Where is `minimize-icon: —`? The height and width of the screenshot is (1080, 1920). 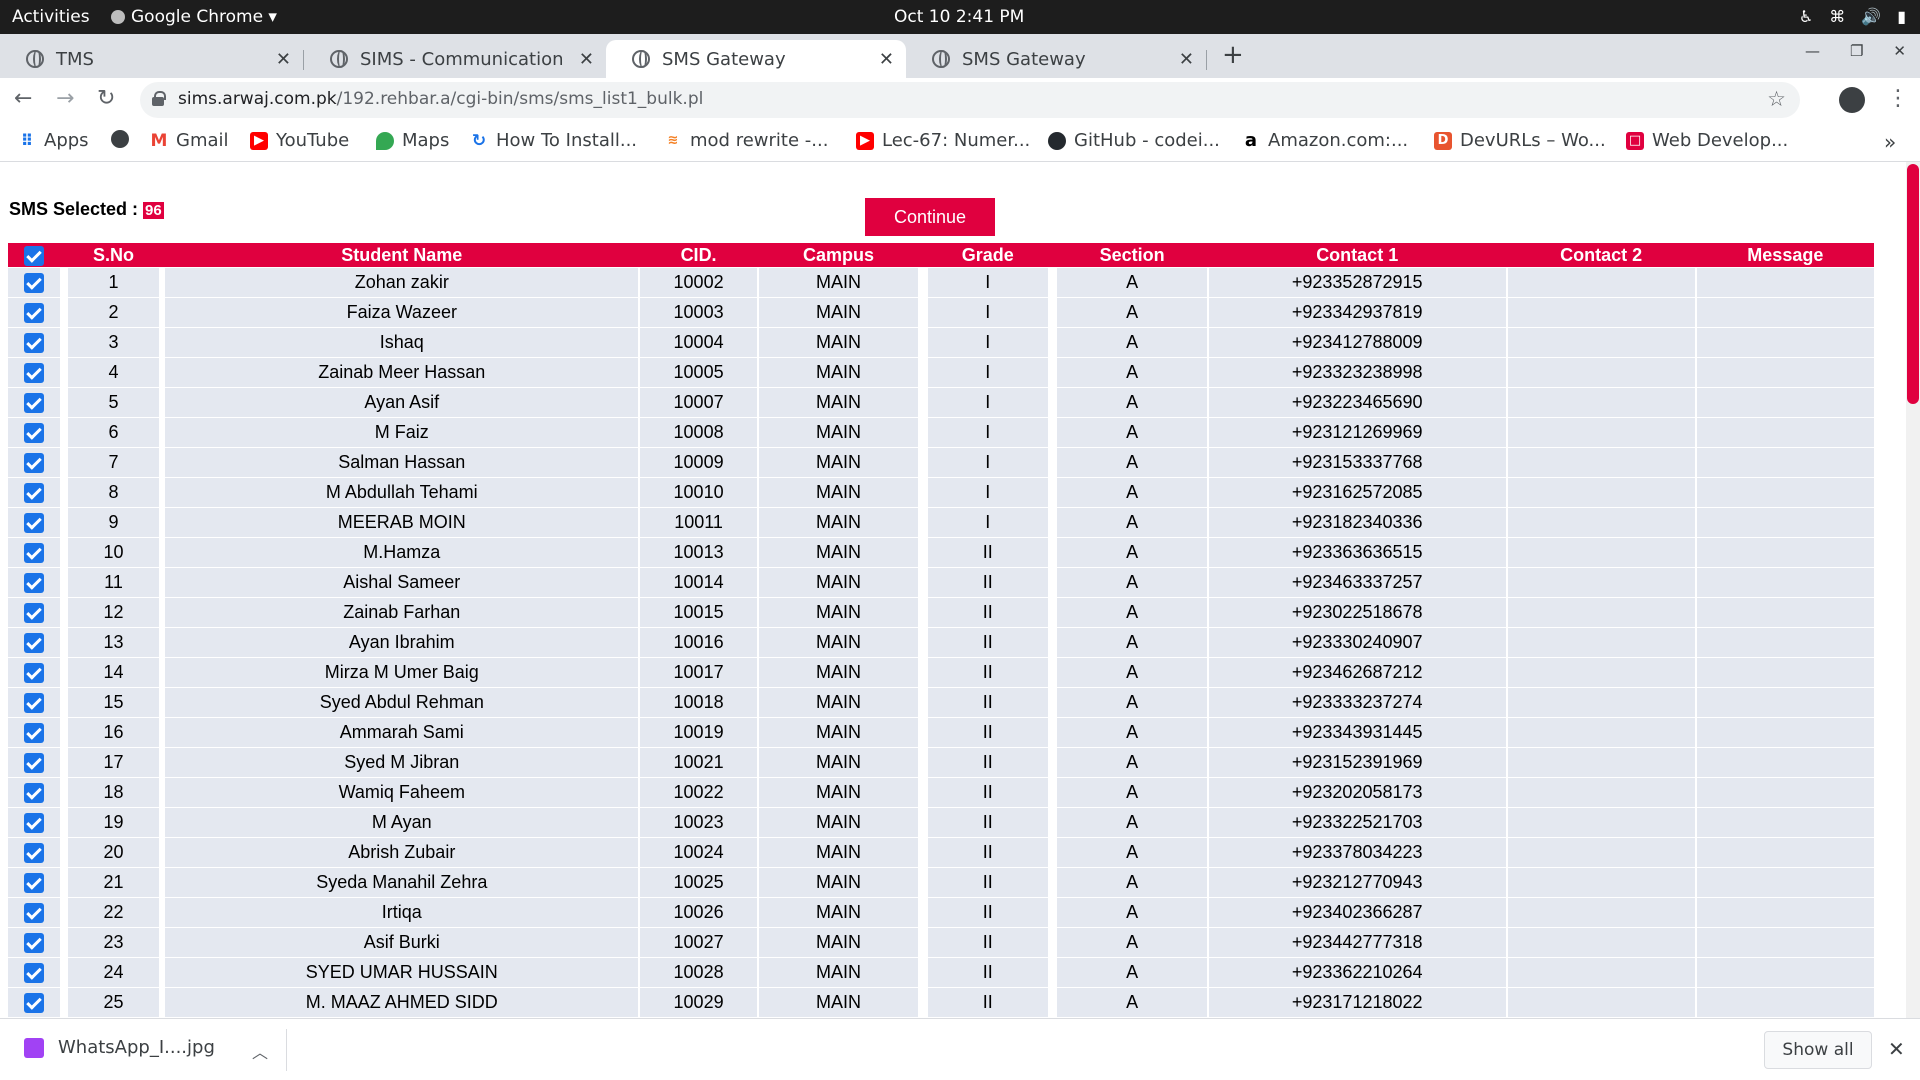 minimize-icon: — is located at coordinates (1812, 51).